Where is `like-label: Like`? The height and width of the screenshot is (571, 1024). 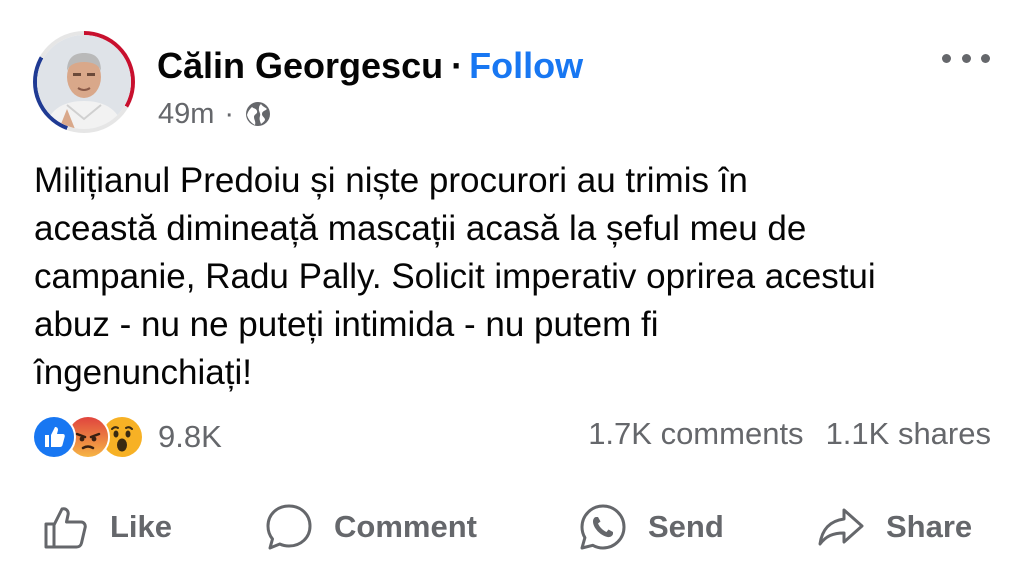 like-label: Like is located at coordinates (141, 526).